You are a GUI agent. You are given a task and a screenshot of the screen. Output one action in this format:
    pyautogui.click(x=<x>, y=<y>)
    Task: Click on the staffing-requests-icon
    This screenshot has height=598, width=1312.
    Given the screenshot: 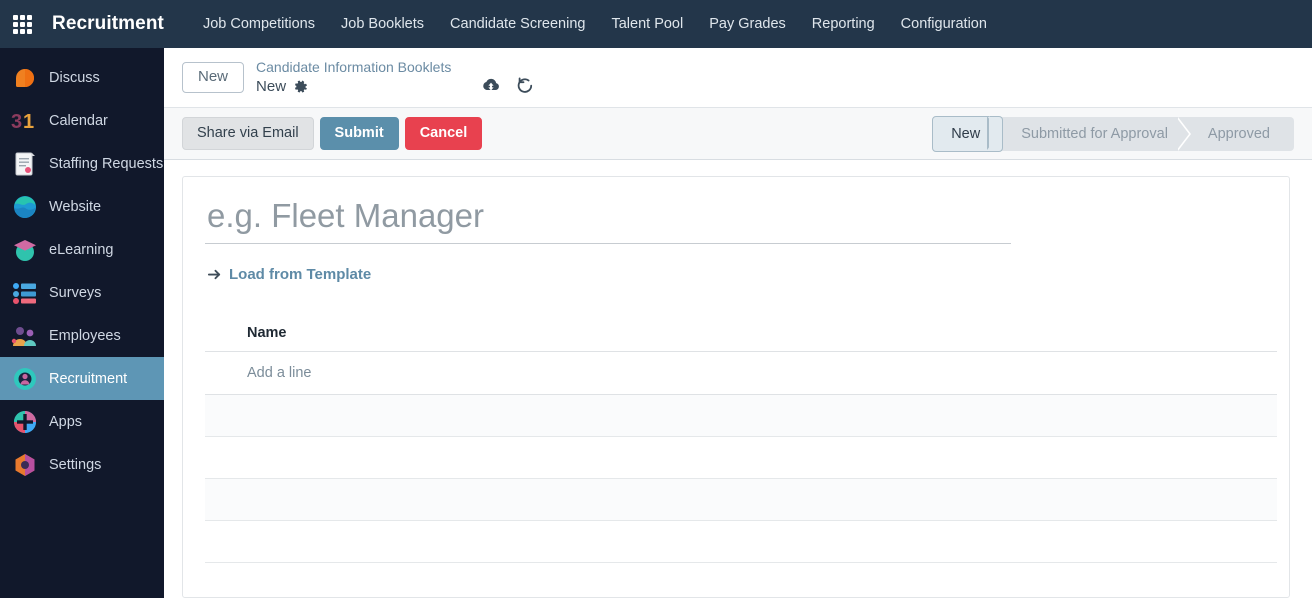 What is the action you would take?
    pyautogui.click(x=25, y=164)
    